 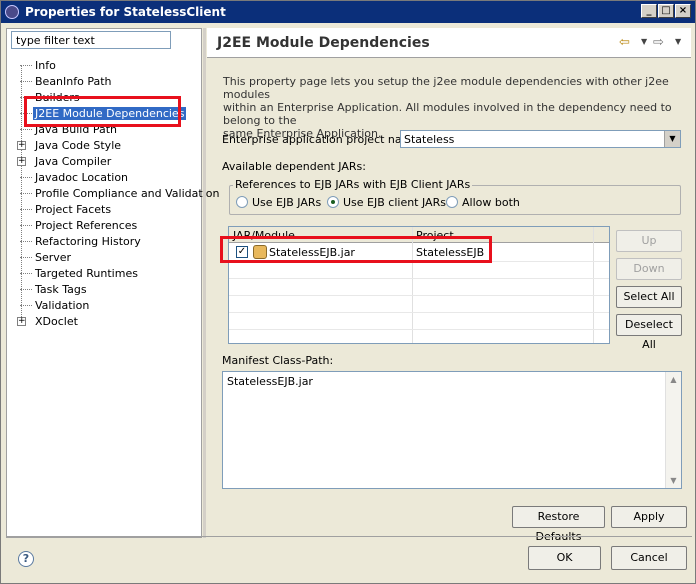 I want to click on project-name-value: Stateless, so click(x=429, y=139).